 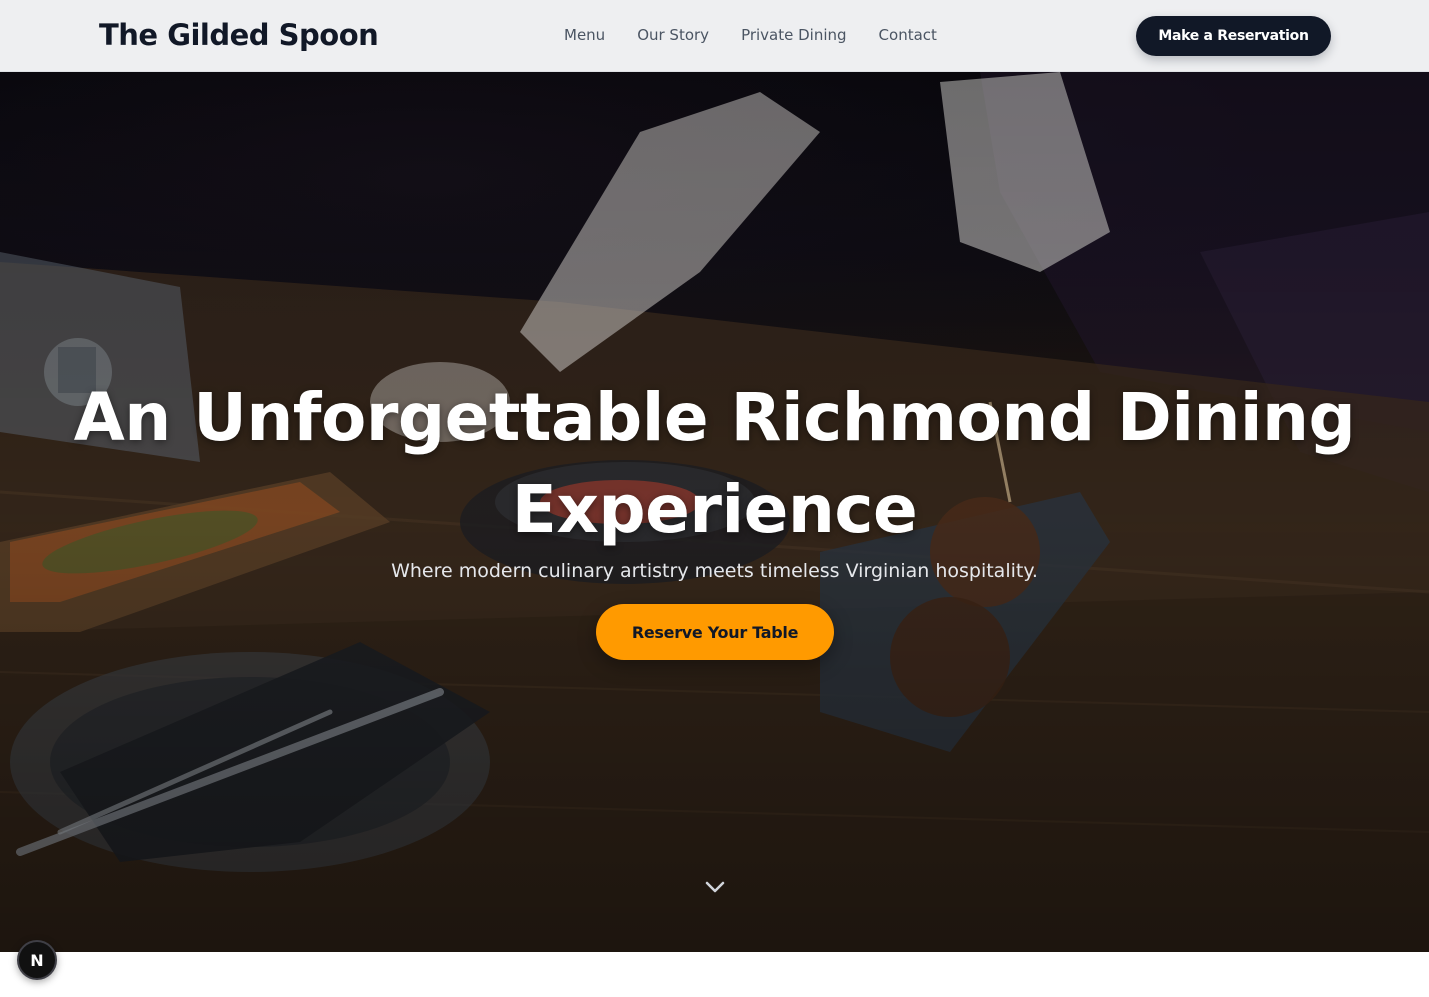 What do you see at coordinates (584, 35) in the screenshot?
I see `nav-link-menu: Menu` at bounding box center [584, 35].